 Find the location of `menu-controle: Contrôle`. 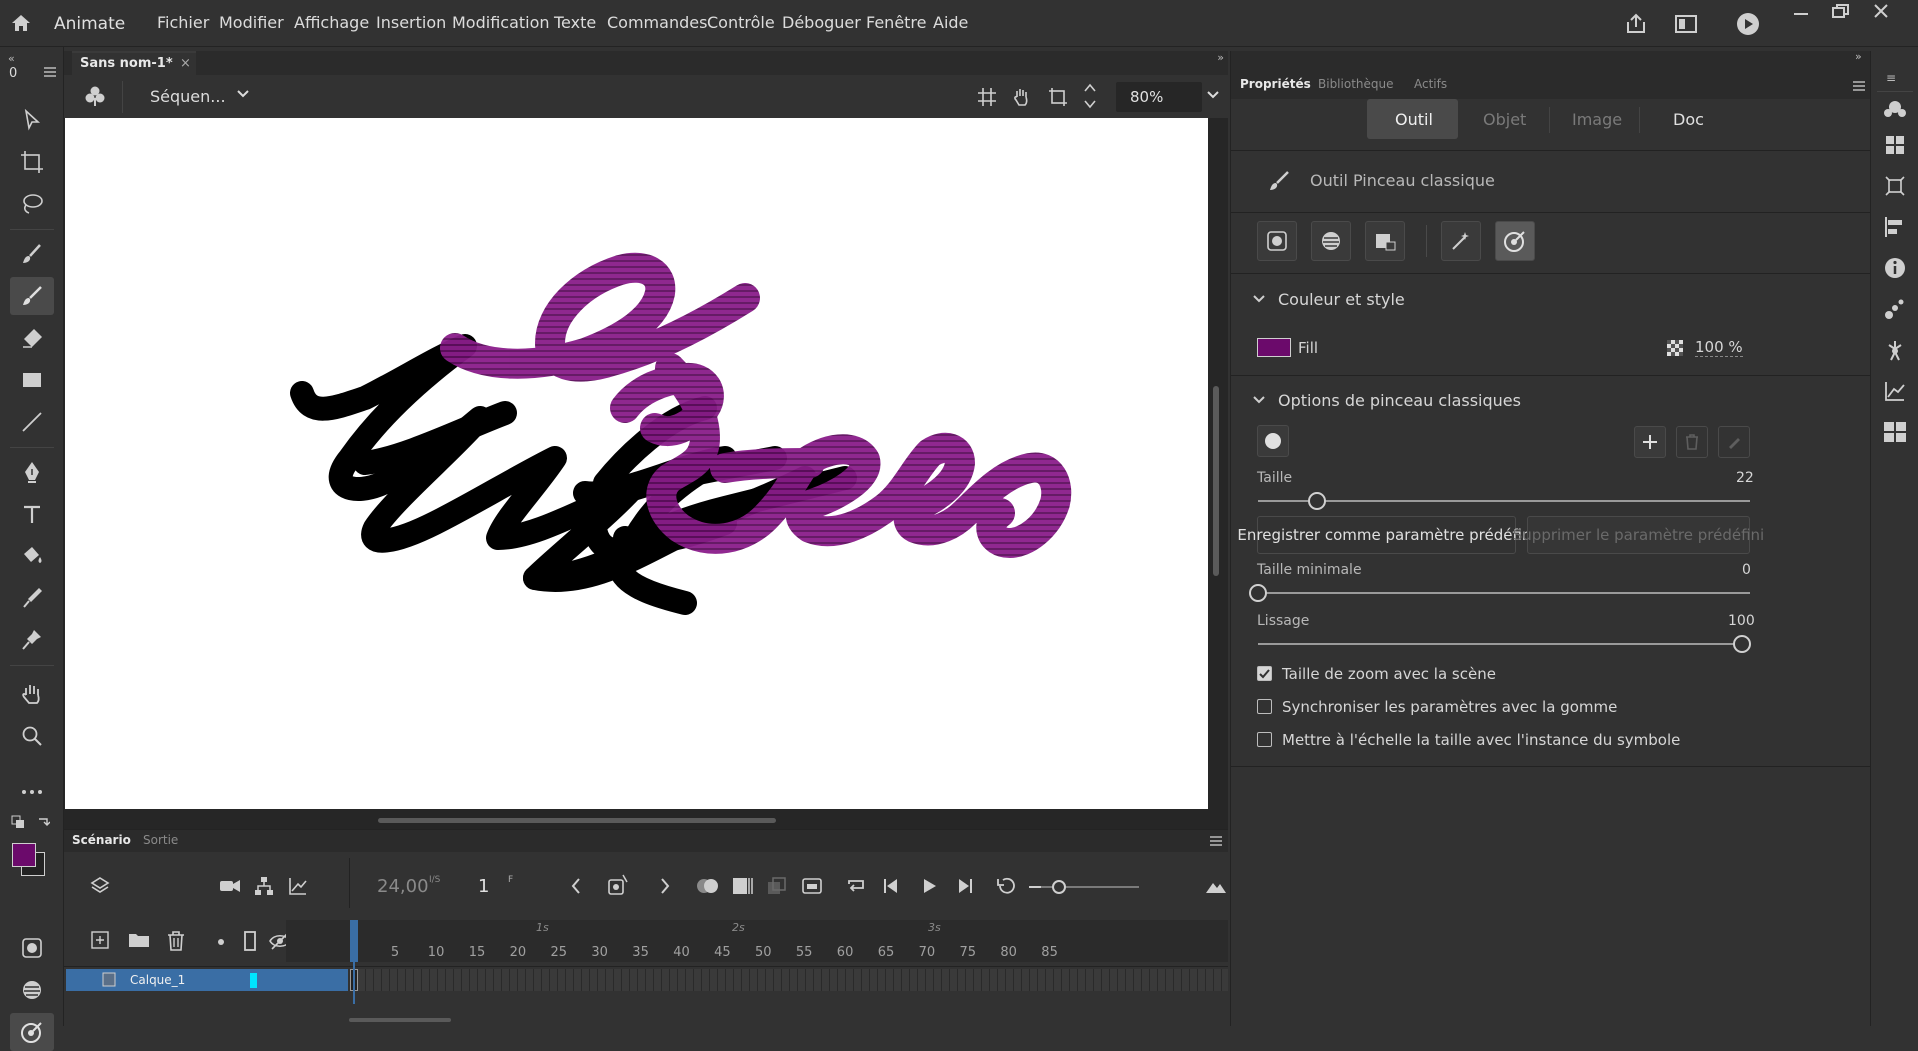

menu-controle: Contrôle is located at coordinates (741, 22).